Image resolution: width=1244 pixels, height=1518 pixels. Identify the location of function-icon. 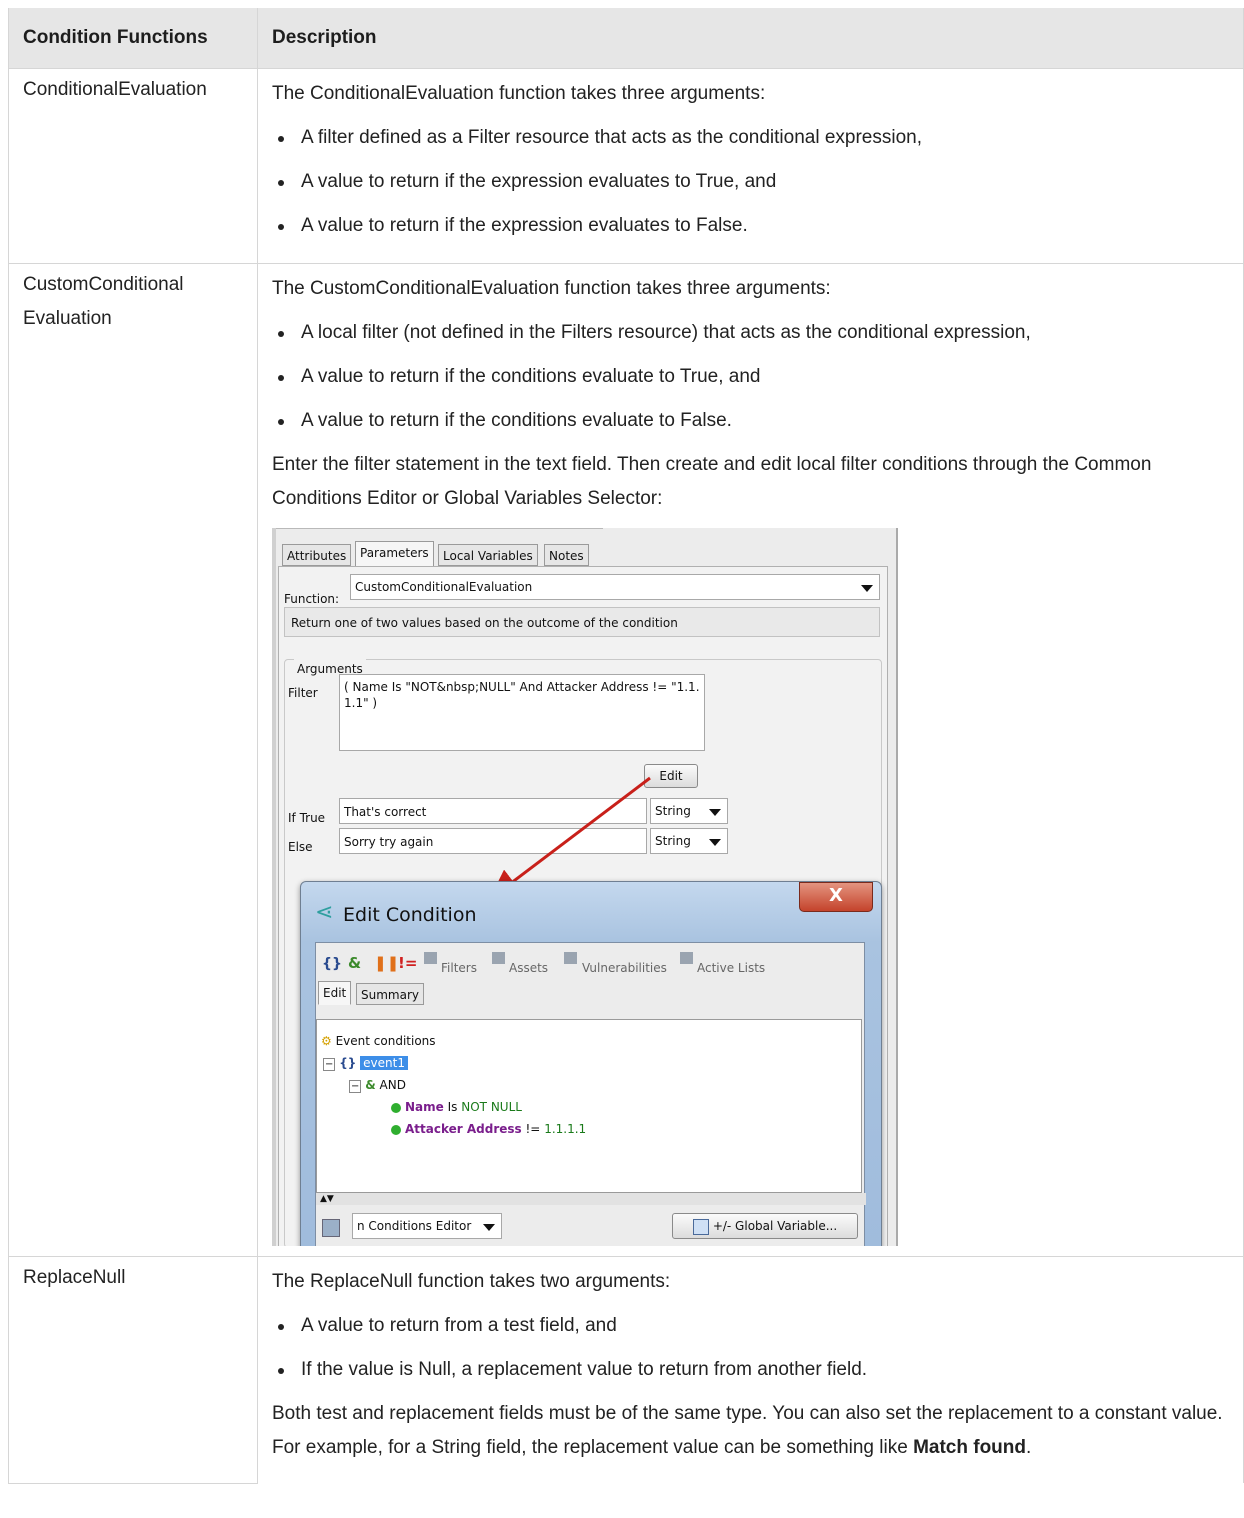
(700, 1226).